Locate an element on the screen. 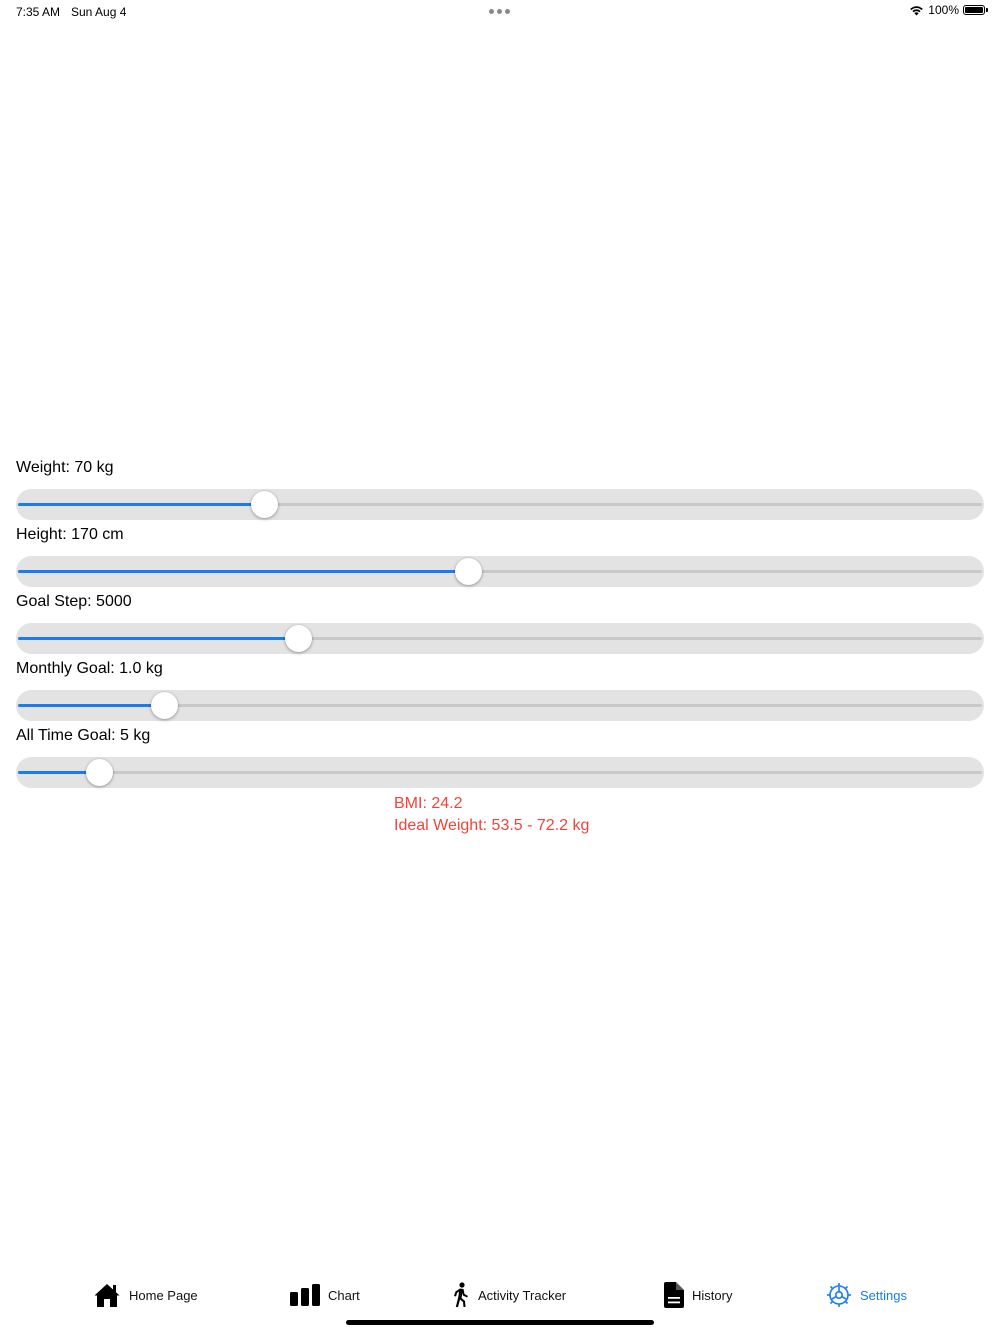 The height and width of the screenshot is (1334, 1000). tab-home-page: Home Page is located at coordinates (145, 1295).